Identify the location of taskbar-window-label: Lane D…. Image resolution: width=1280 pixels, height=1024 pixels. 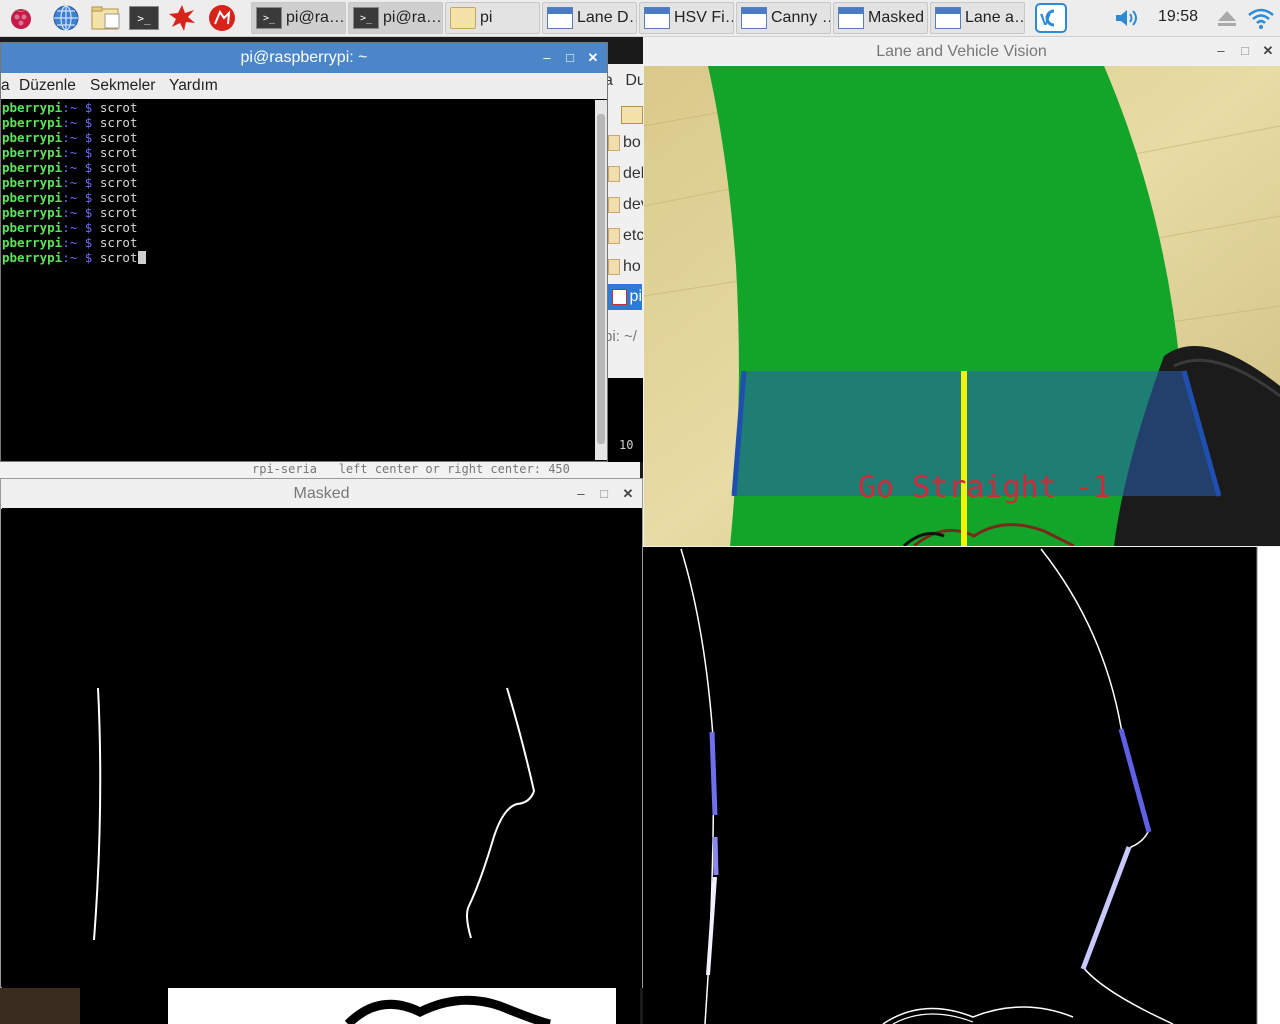
(606, 17).